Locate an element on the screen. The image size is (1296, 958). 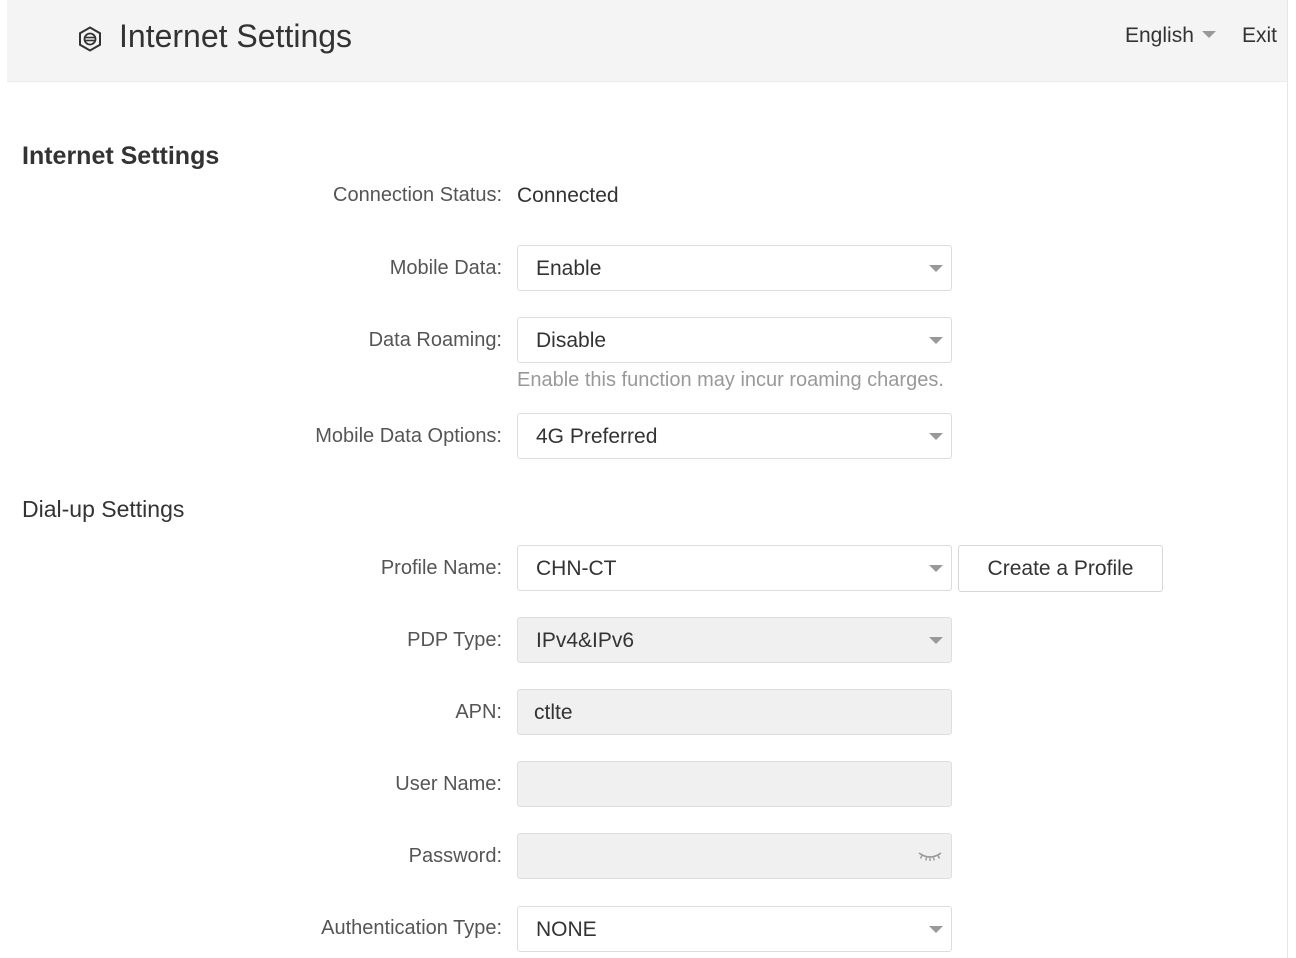
pdp-type-select: IPv4&IPv6 is located at coordinates (734, 640).